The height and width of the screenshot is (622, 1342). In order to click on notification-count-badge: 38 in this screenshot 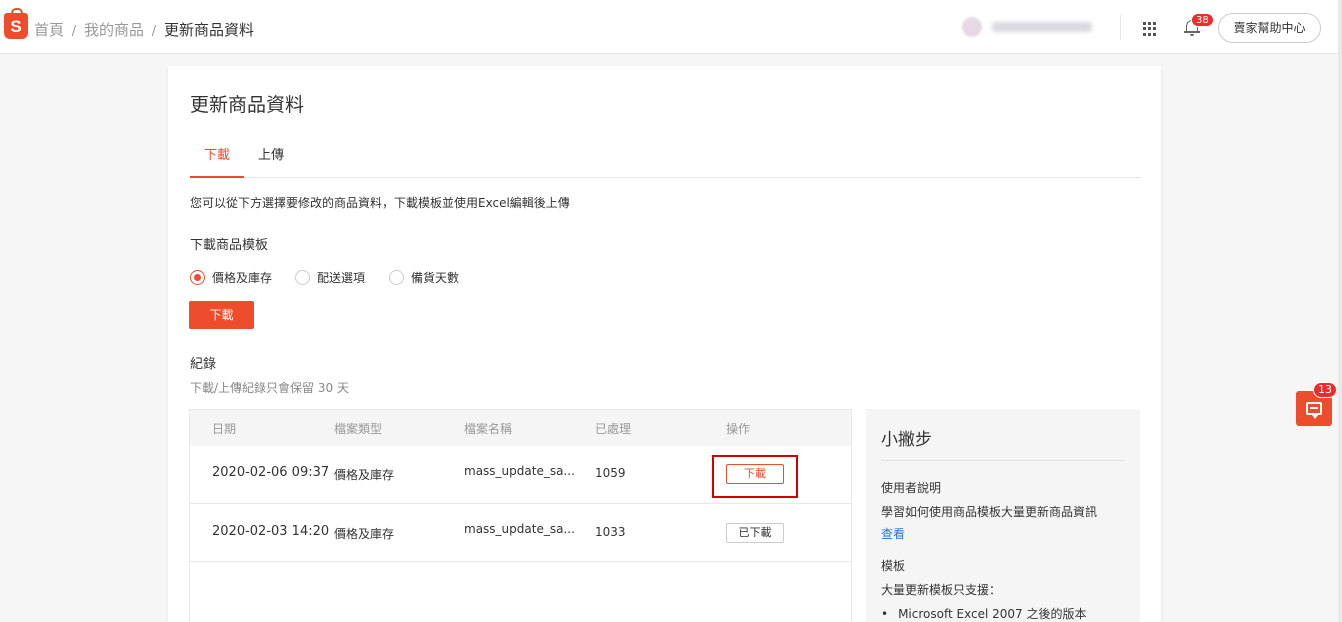, I will do `click(1202, 20)`.